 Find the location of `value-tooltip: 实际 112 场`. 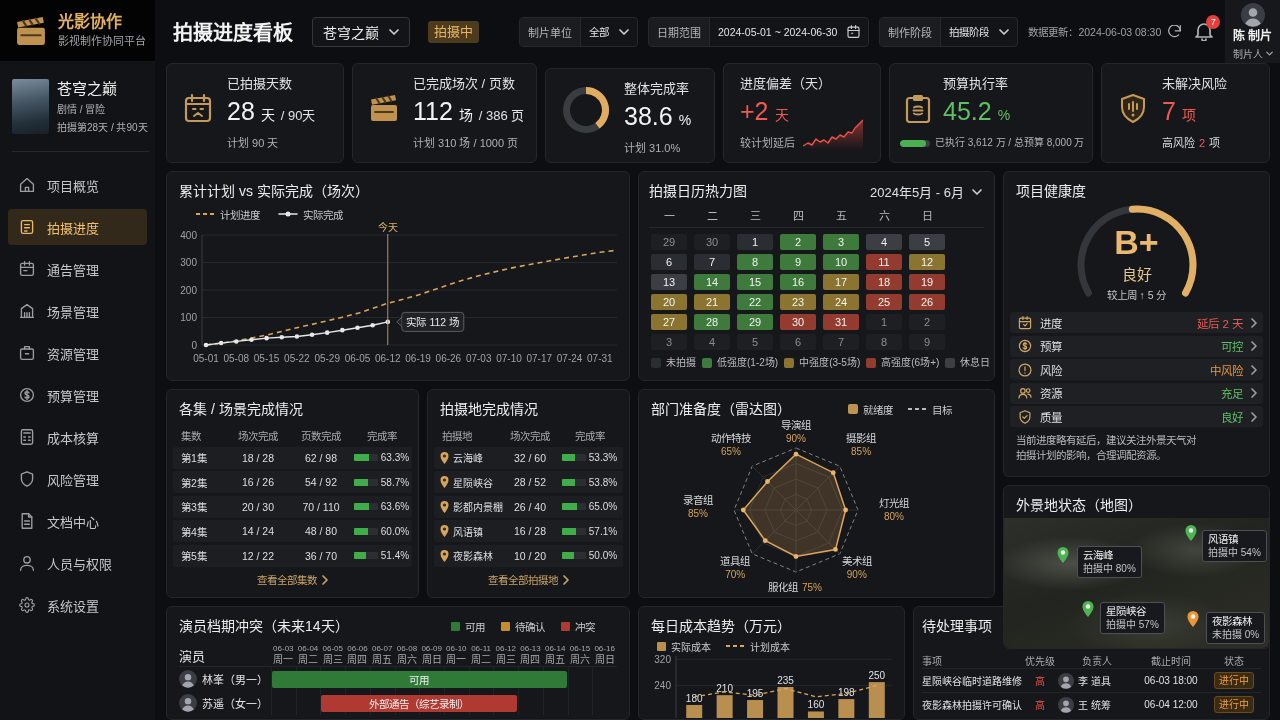

value-tooltip: 实际 112 场 is located at coordinates (430, 321).